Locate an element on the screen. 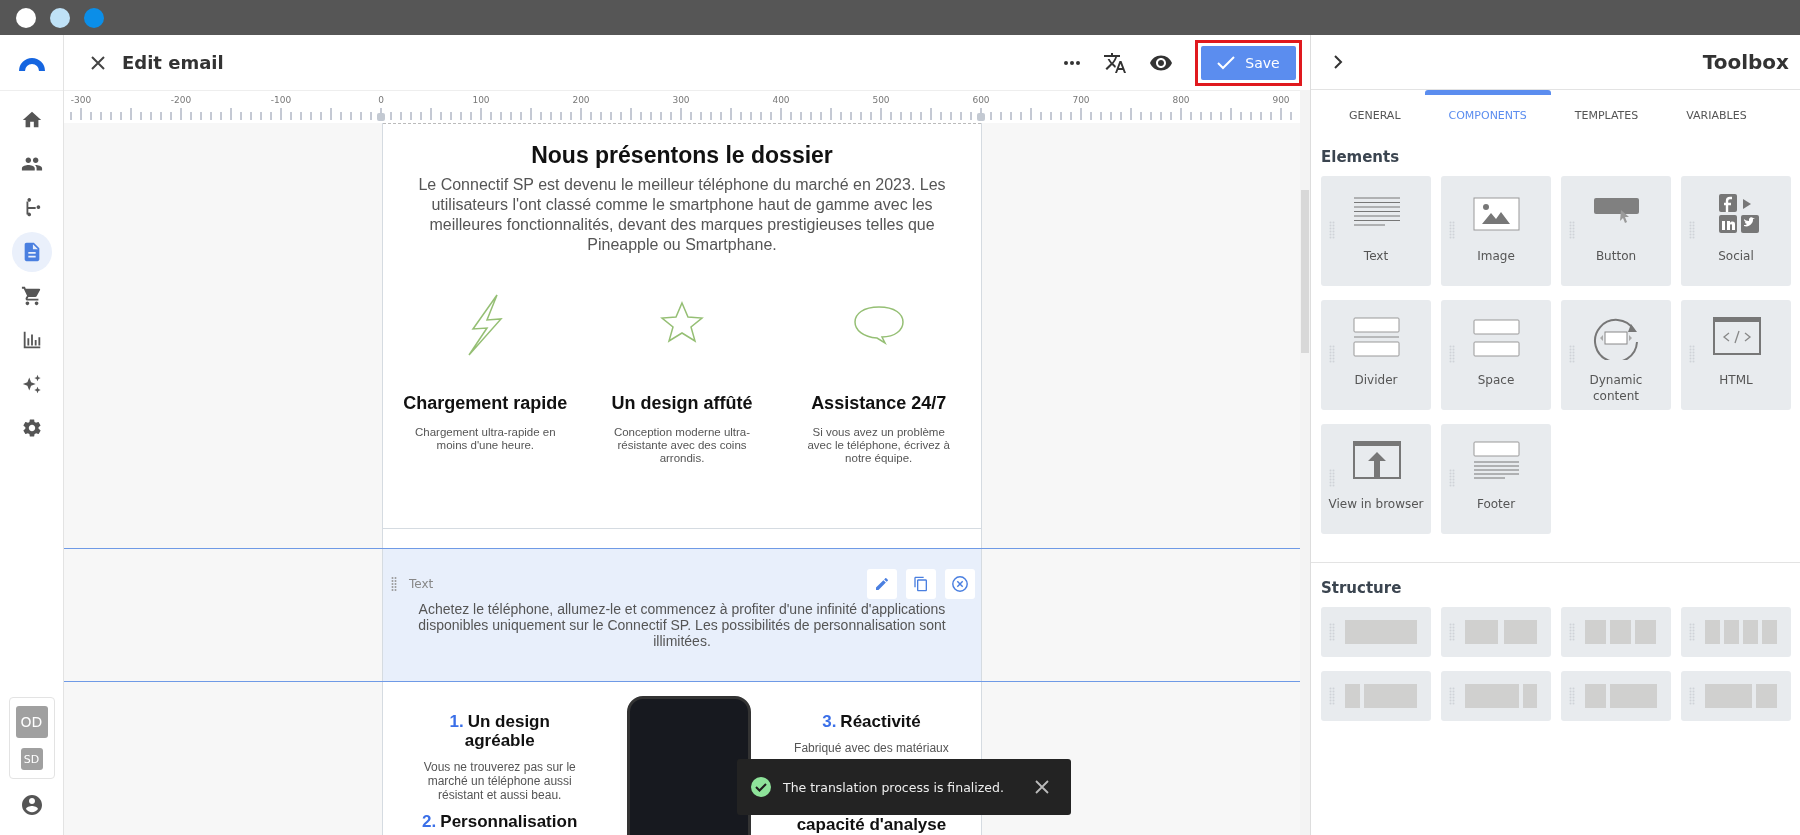 The image size is (1800, 835). element-tile: Space is located at coordinates (1496, 355).